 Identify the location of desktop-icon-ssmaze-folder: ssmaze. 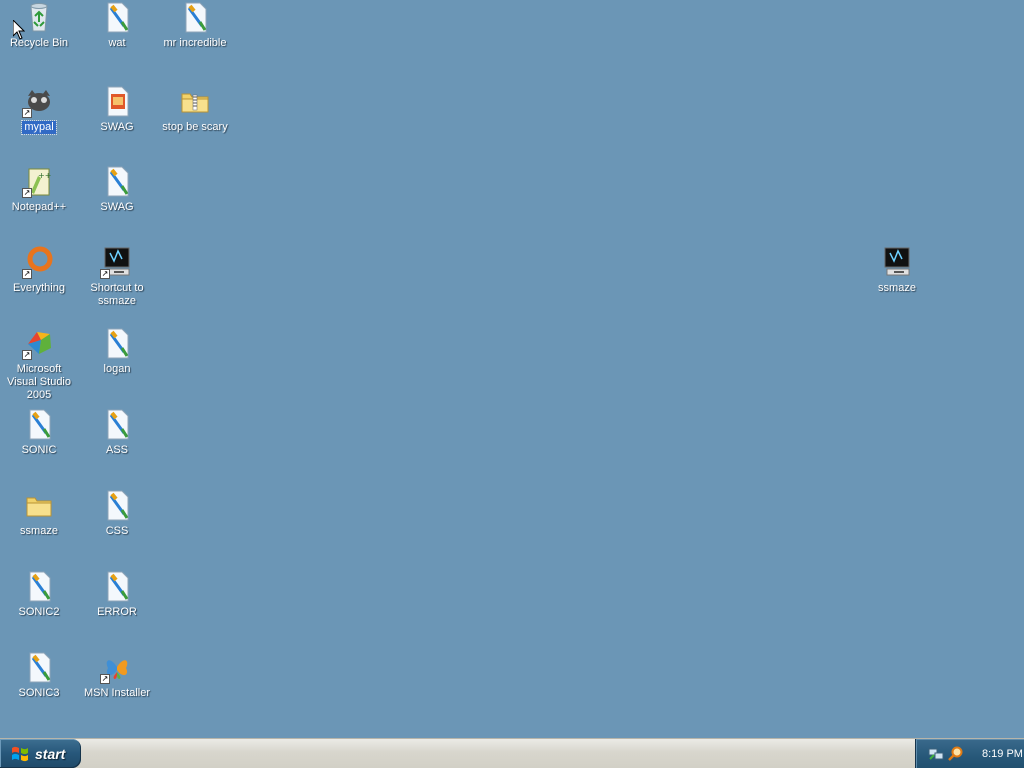
(39, 513).